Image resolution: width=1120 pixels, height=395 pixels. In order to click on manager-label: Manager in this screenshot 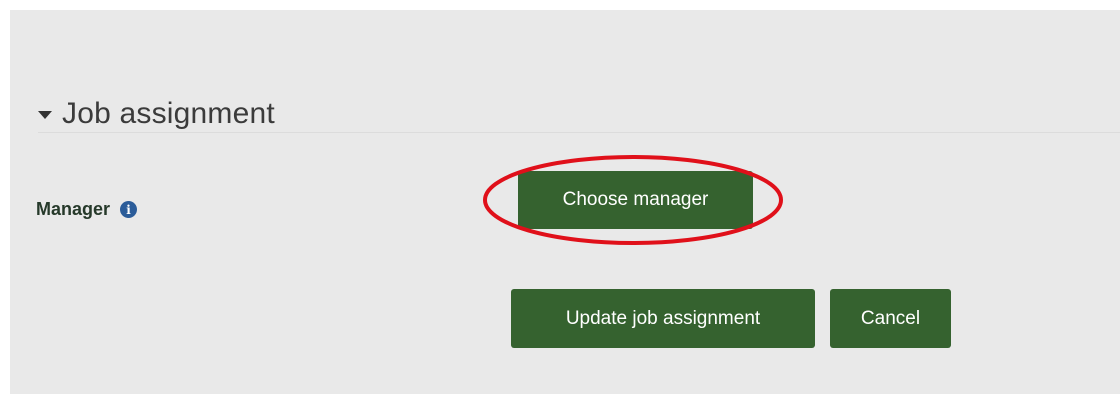, I will do `click(73, 209)`.